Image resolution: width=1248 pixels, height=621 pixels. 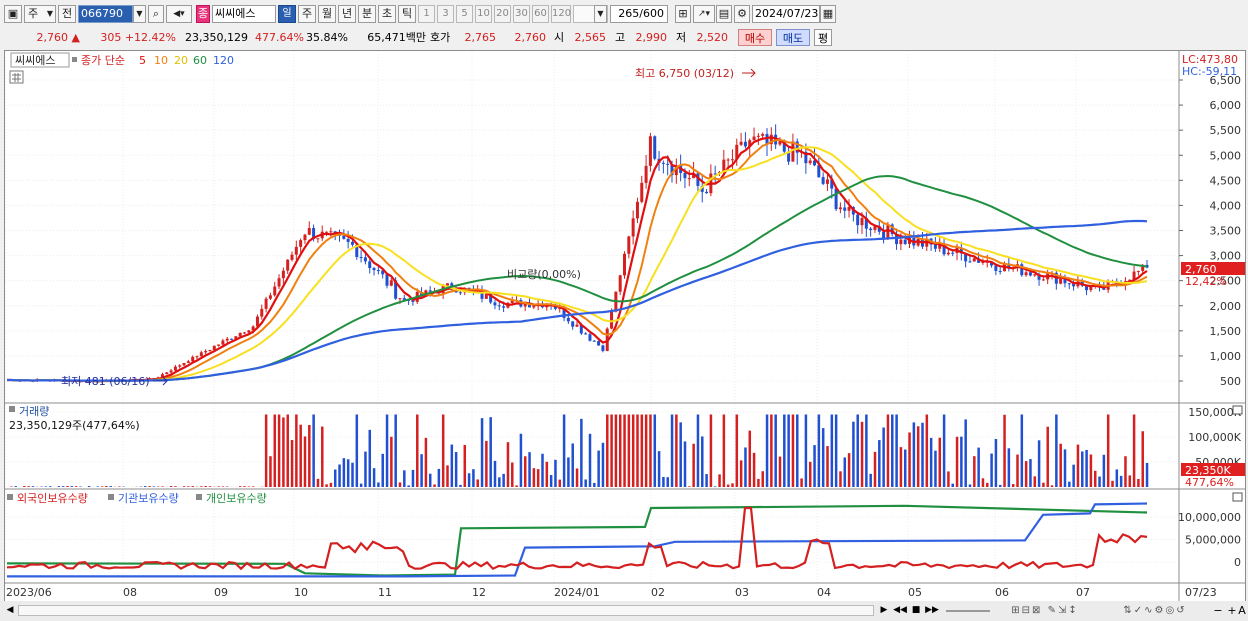 What do you see at coordinates (683, 14) in the screenshot?
I see `crosshair-icon: ⊞` at bounding box center [683, 14].